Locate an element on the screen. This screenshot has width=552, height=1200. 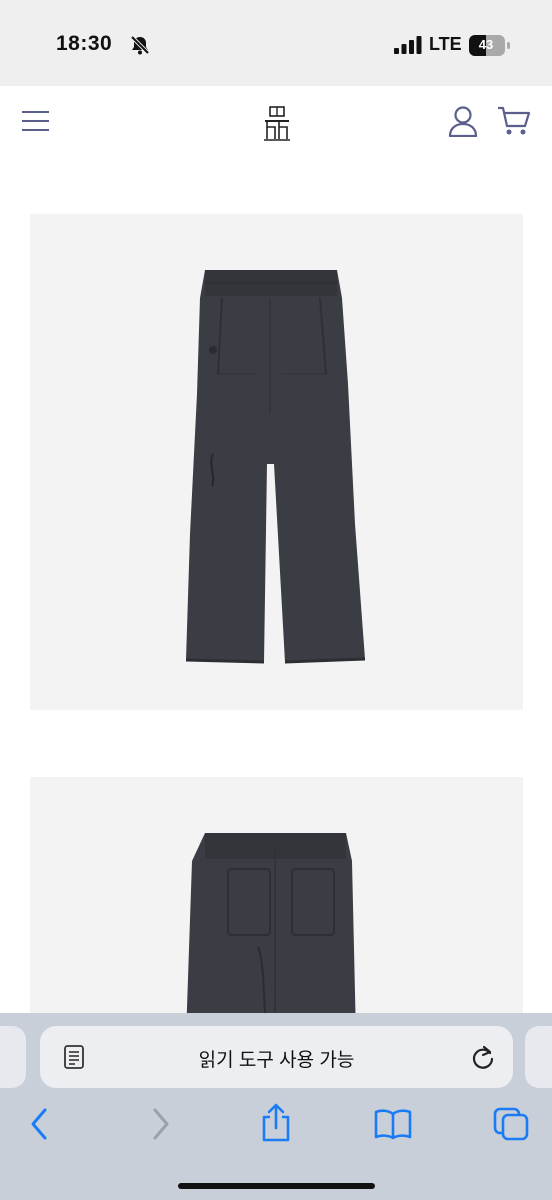
forward-icon is located at coordinates (160, 1124).